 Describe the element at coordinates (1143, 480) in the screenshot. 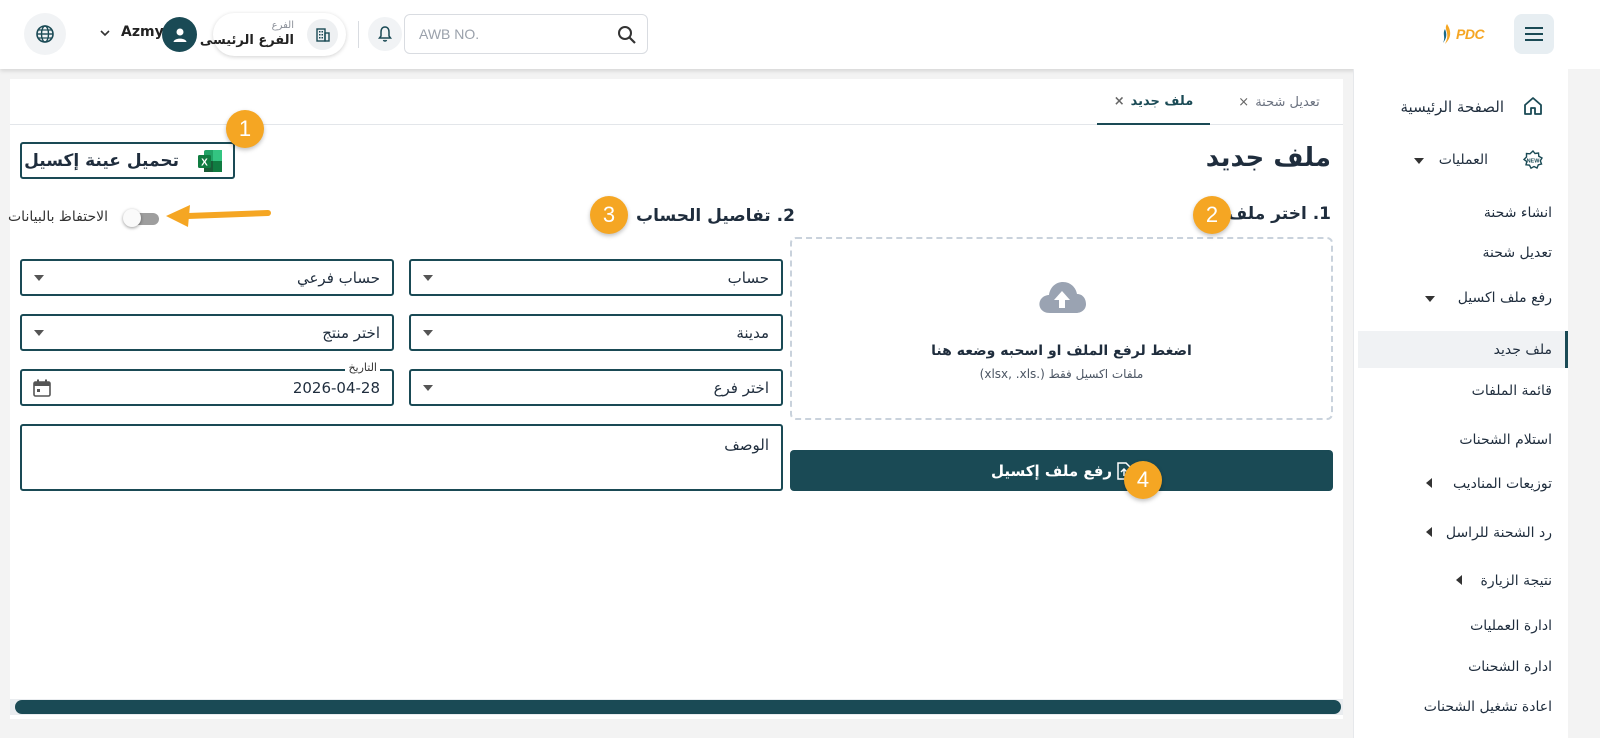

I see `annotation-badge: 4` at that location.